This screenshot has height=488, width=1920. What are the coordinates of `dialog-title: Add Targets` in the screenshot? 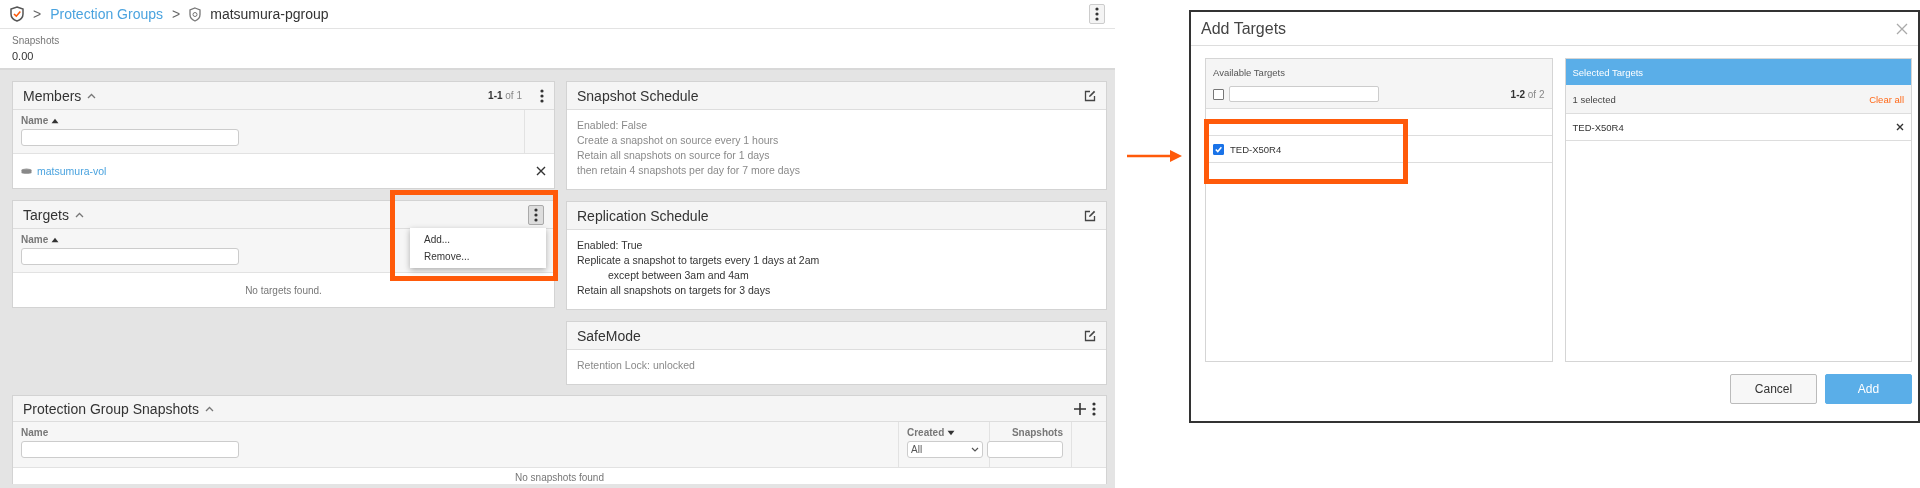 It's located at (1244, 28).